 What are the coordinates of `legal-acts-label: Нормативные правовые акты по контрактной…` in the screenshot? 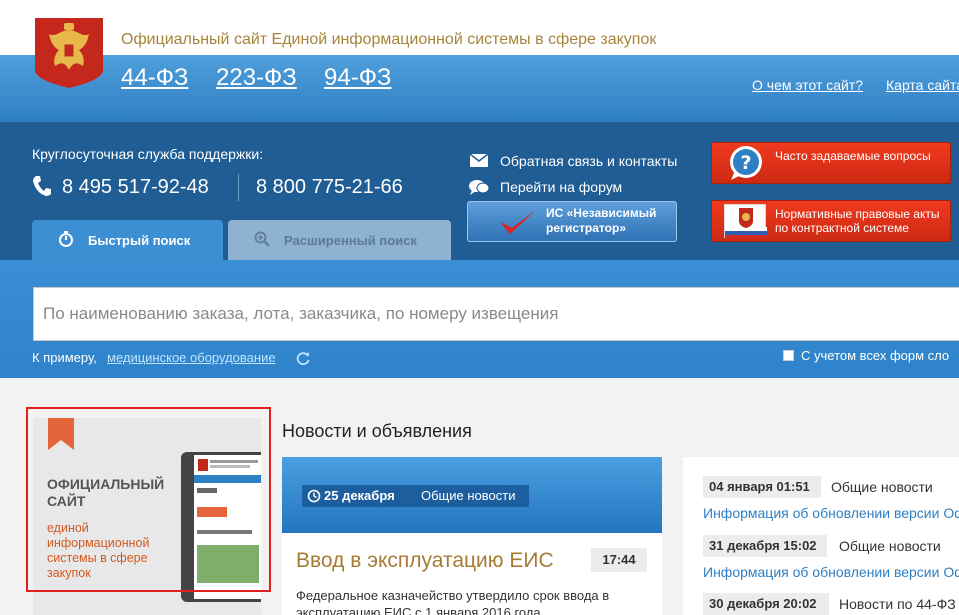 It's located at (857, 221).